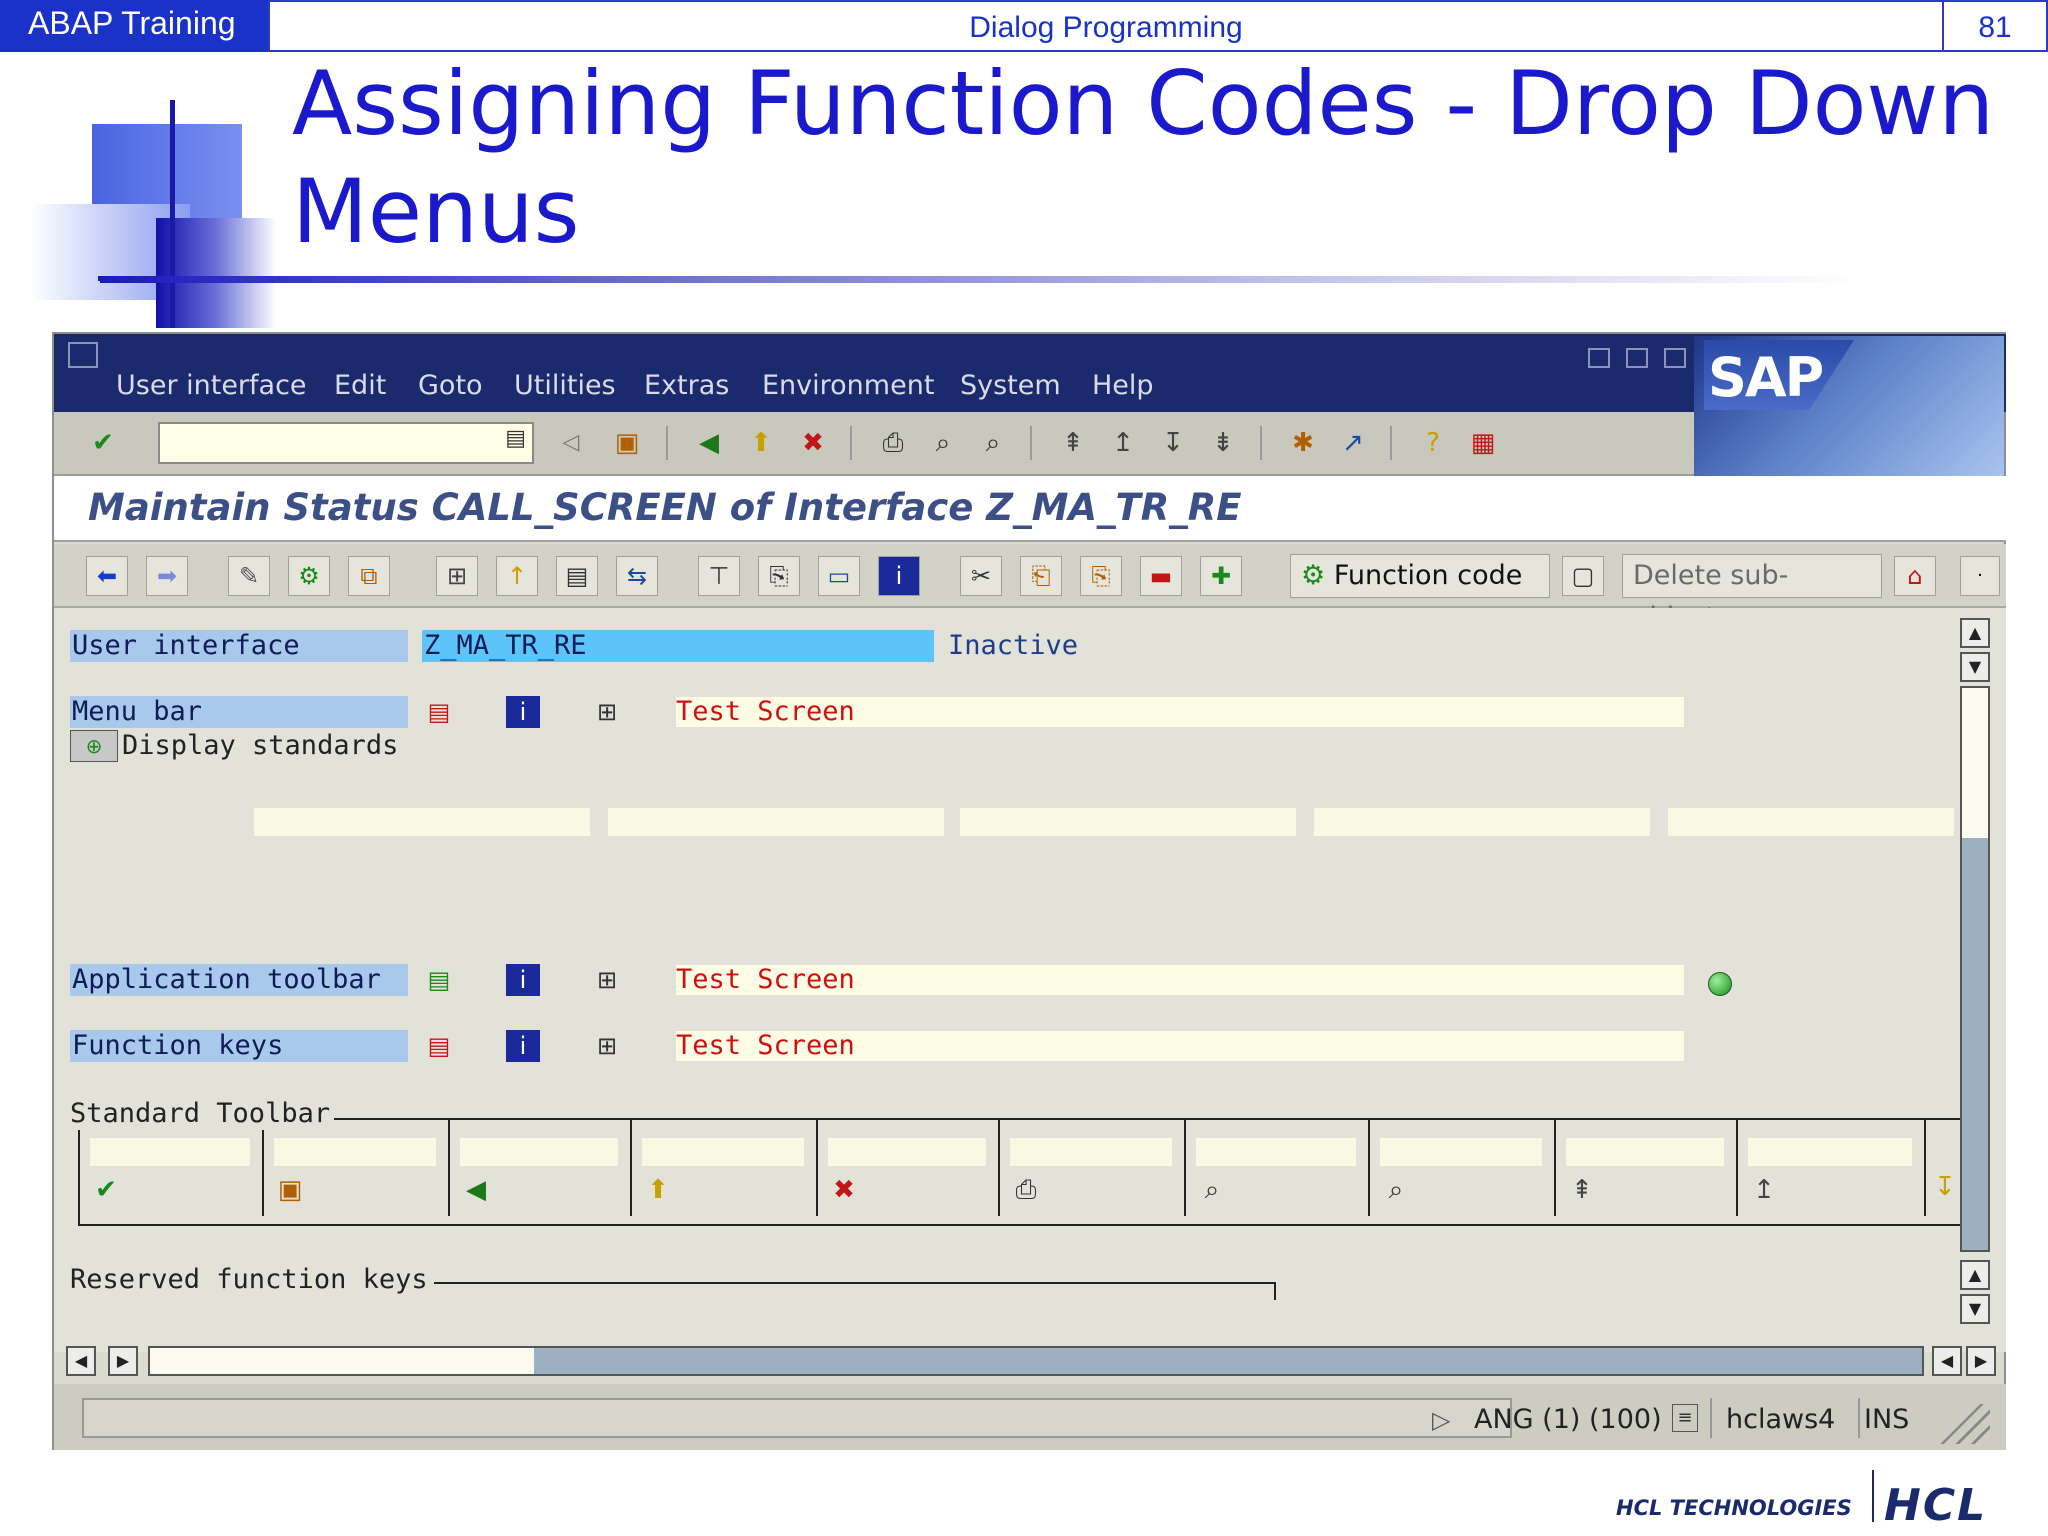  Describe the element at coordinates (1483, 443) in the screenshot. I see `layout-menu-icon: ▦` at that location.